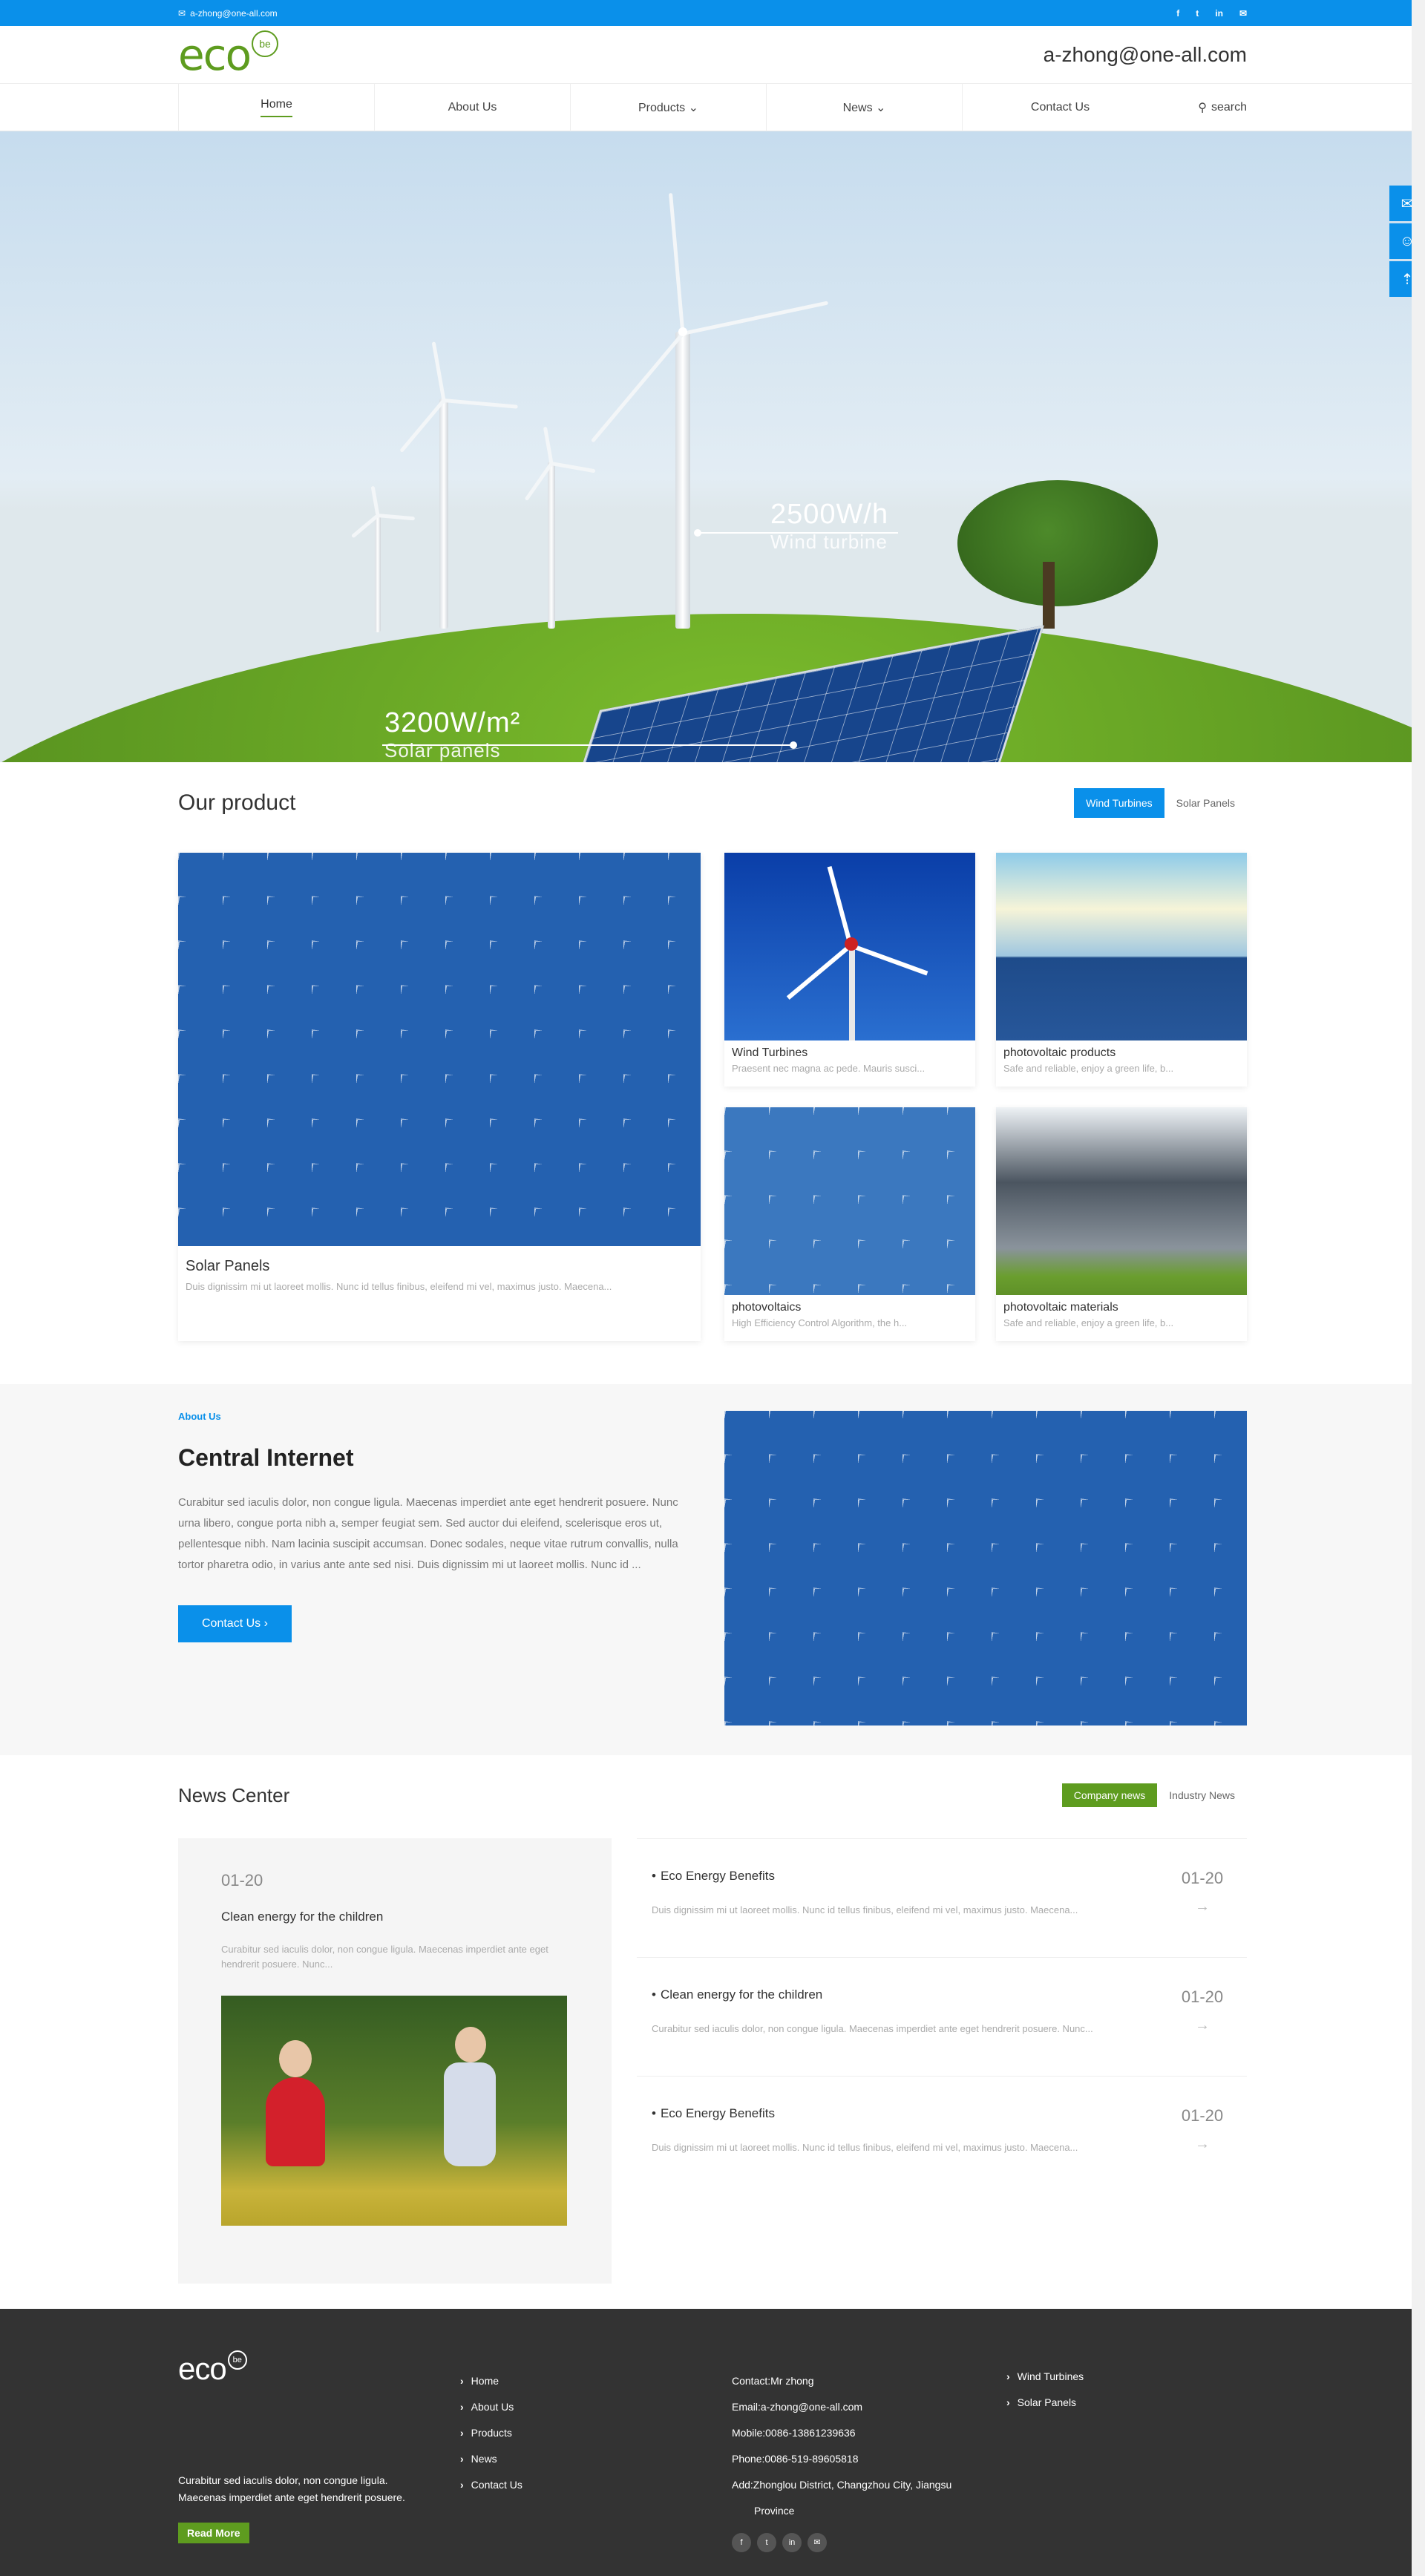 This screenshot has height=2576, width=1425. What do you see at coordinates (1205, 803) in the screenshot?
I see `tab-solar-panels: Solar Panels` at bounding box center [1205, 803].